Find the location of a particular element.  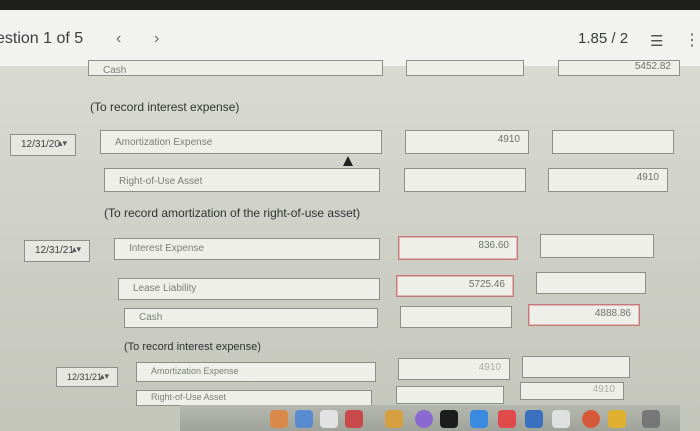

debit-field-interest-expense: 836.60 is located at coordinates (458, 248).